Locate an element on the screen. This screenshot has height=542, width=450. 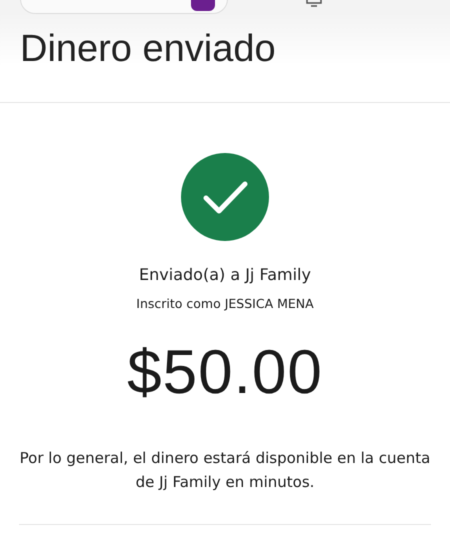
monitor-icon is located at coordinates (314, 4).